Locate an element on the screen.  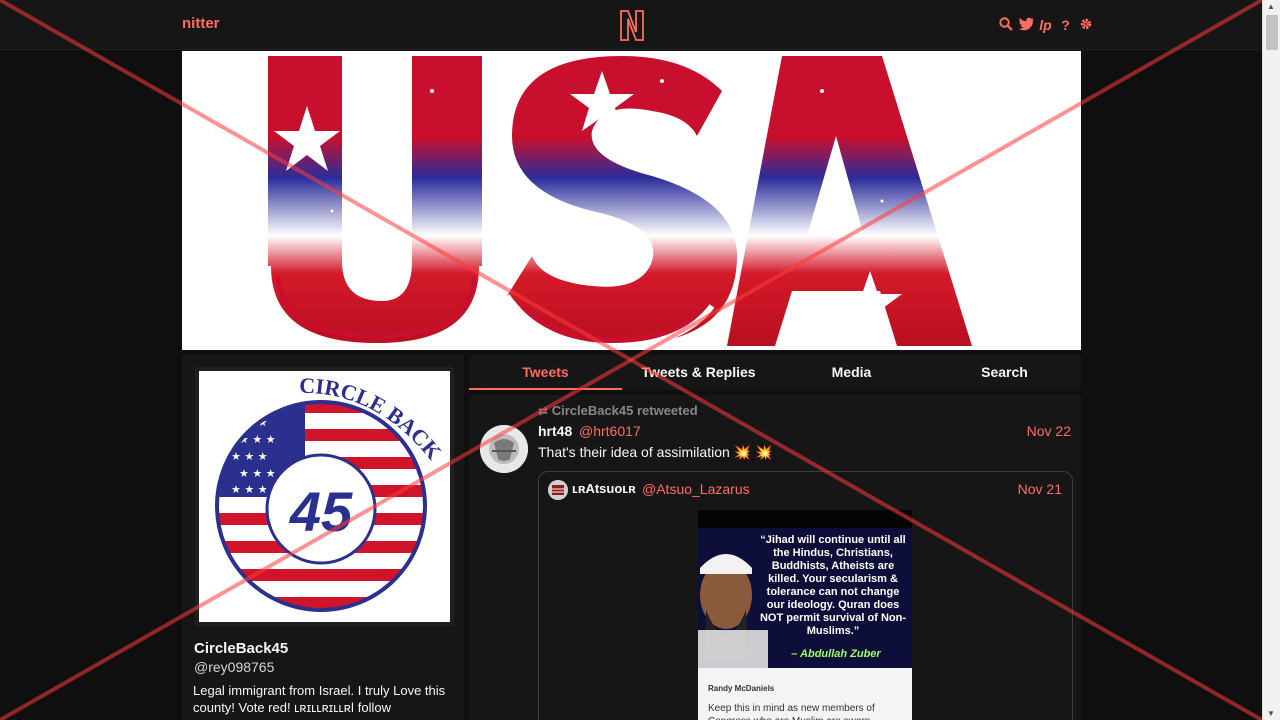
quote-date: Nov 21 is located at coordinates (1040, 489).